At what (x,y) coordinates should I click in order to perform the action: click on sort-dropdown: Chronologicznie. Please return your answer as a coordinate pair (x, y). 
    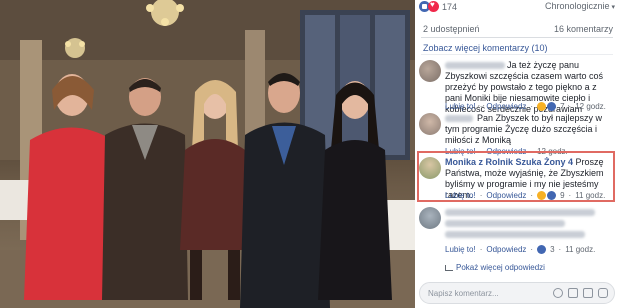
    Looking at the image, I should click on (580, 6).